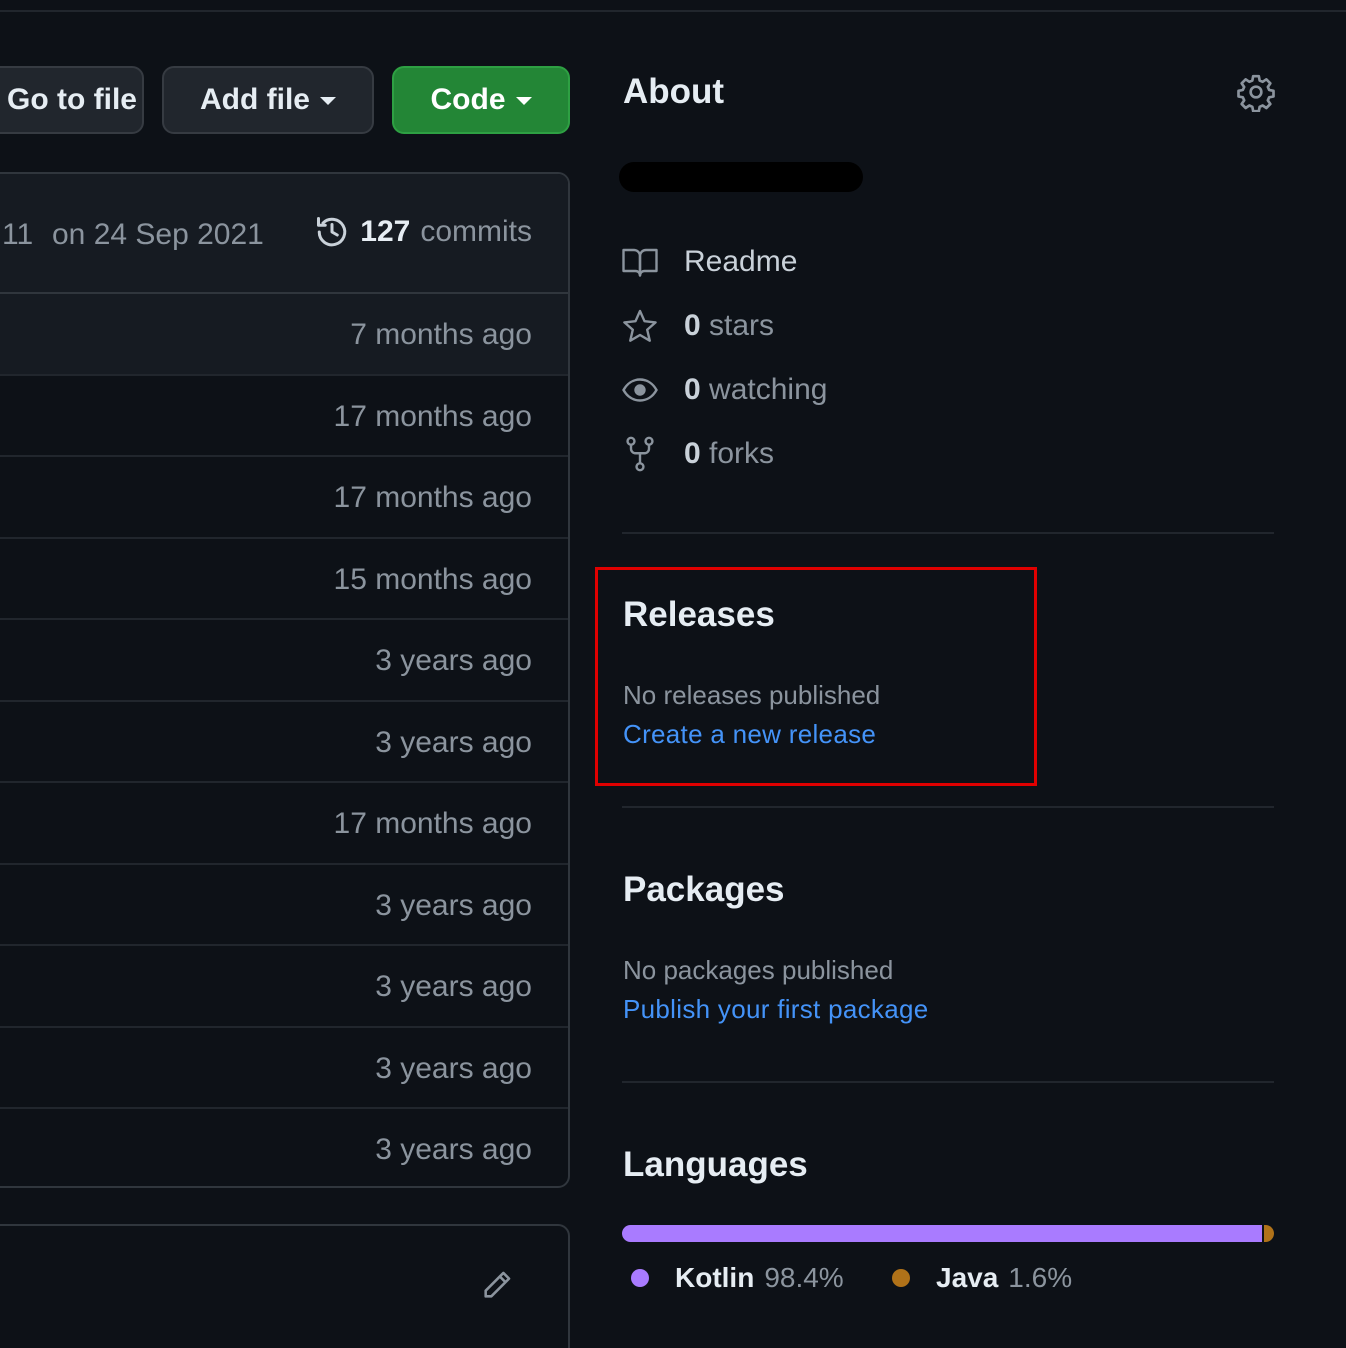  I want to click on stars-link: 0 stars, so click(698, 326).